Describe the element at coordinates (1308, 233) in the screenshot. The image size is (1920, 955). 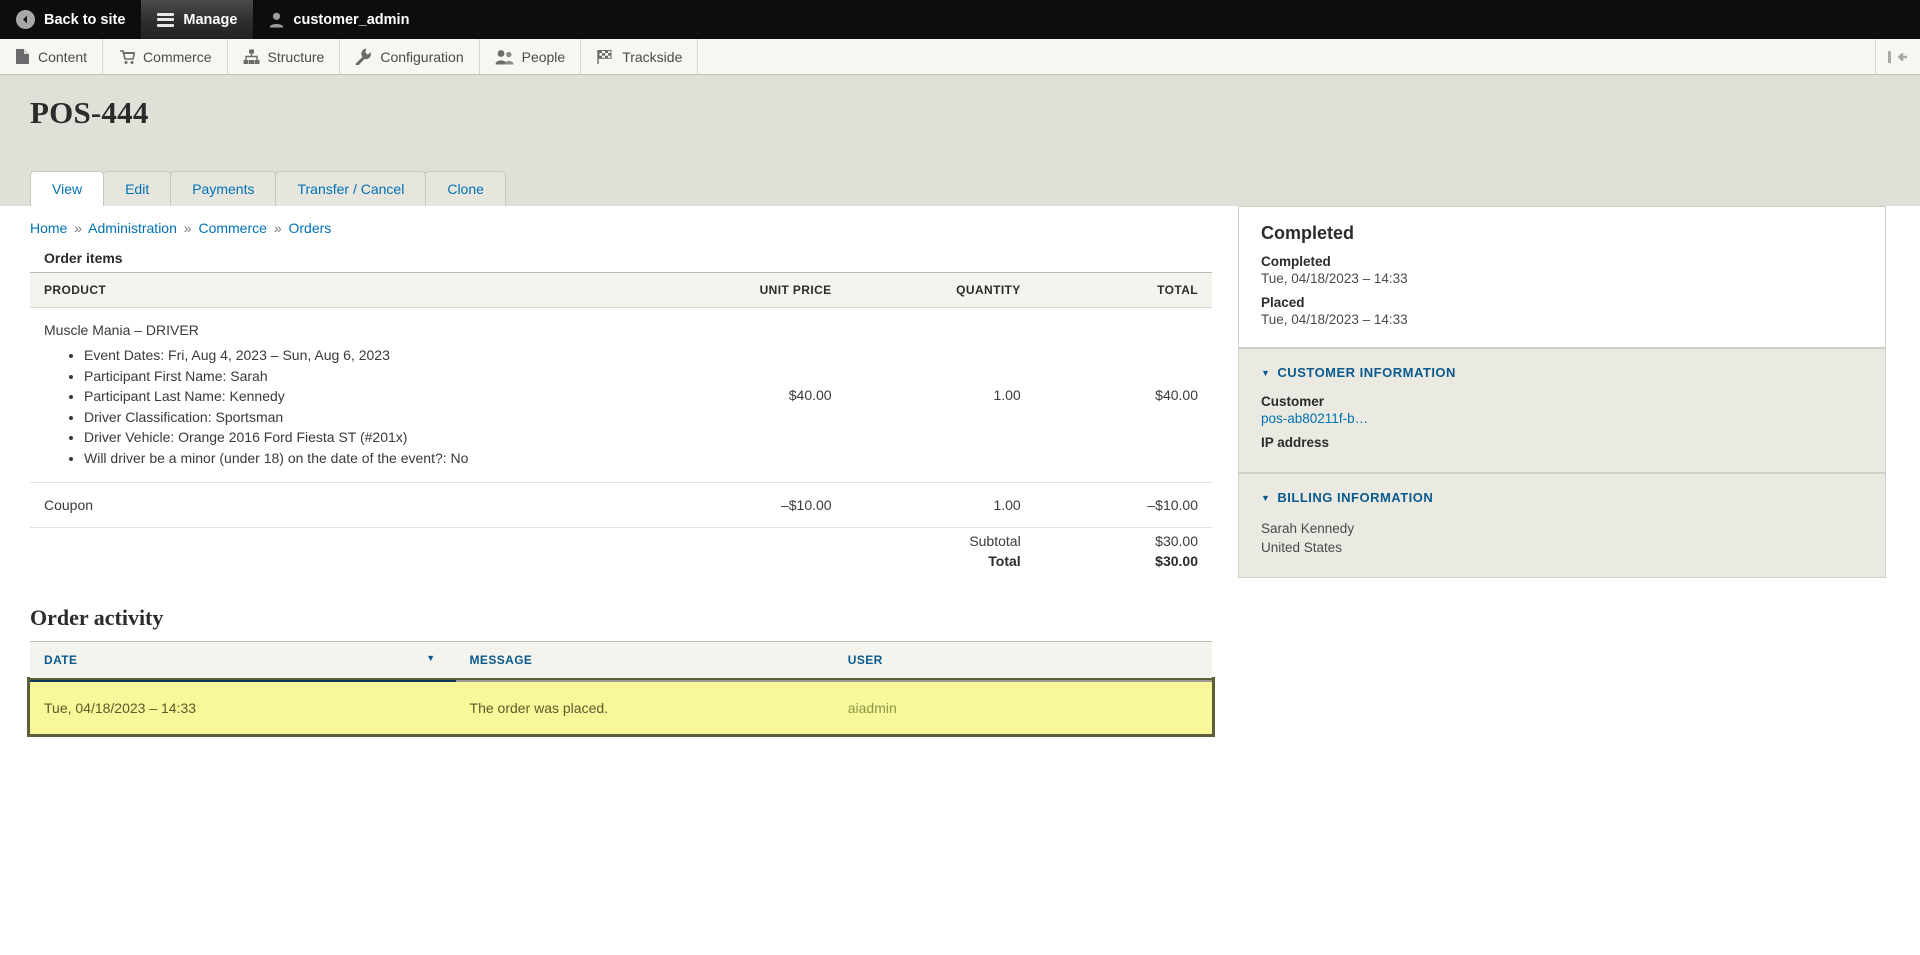
I see `status-badge: Completed` at that location.